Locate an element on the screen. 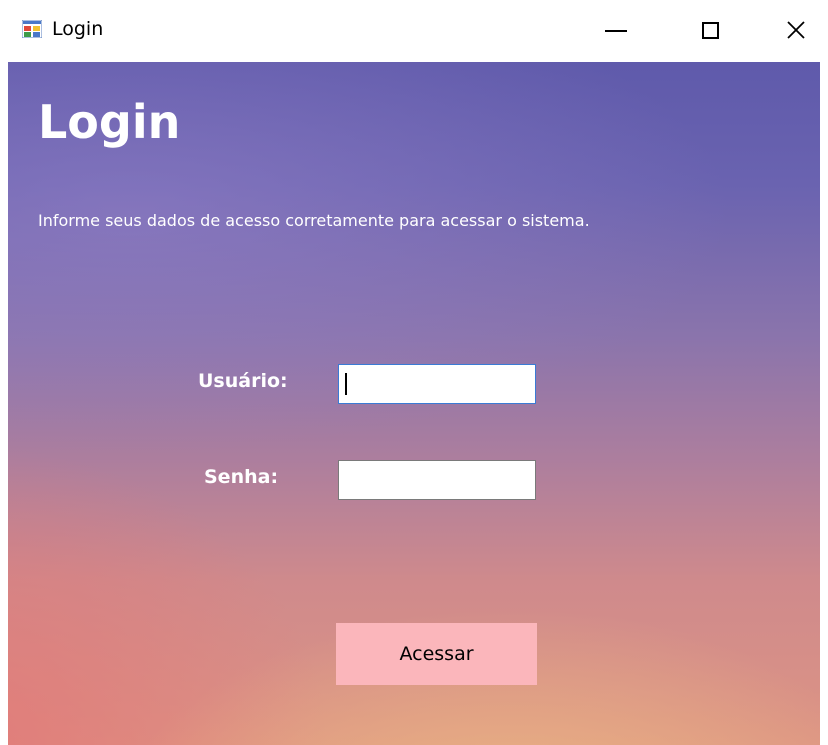  username-label: Usuário: is located at coordinates (243, 381).